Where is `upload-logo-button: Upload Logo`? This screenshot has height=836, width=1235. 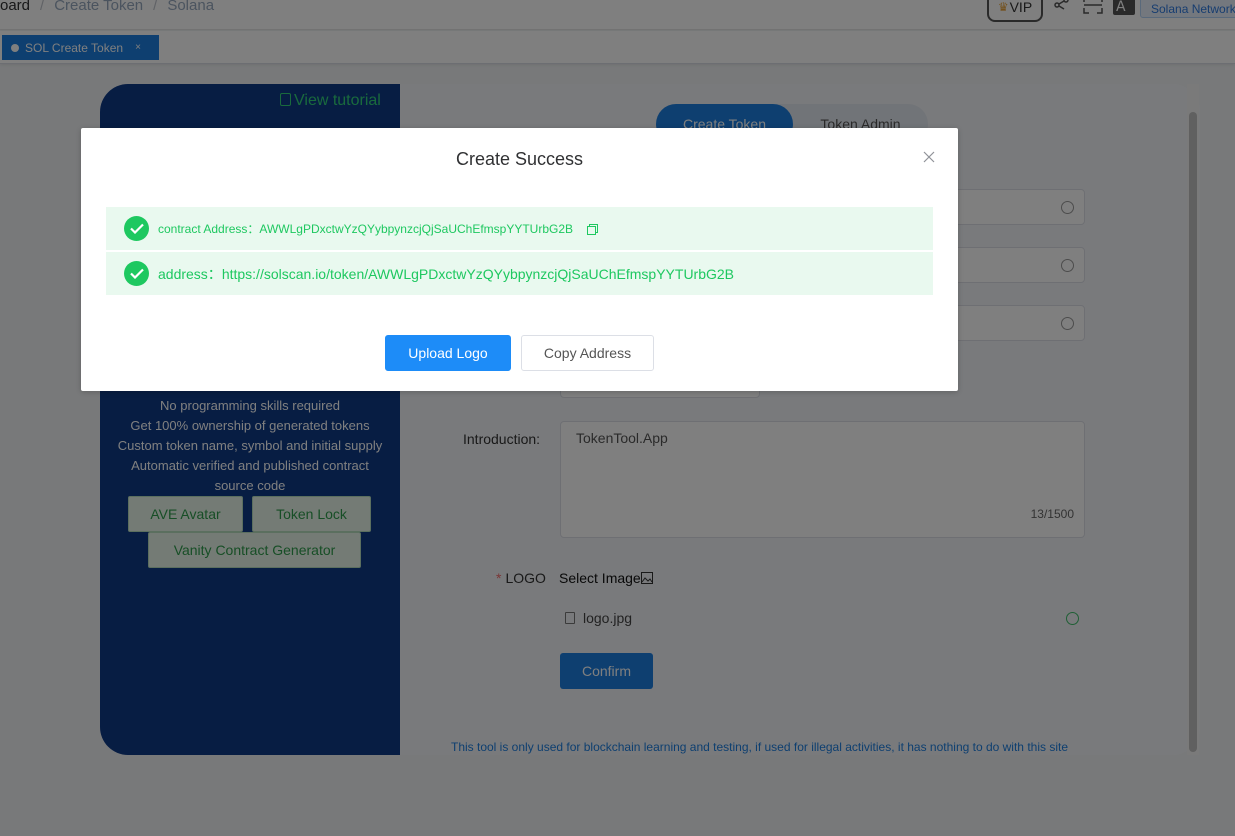 upload-logo-button: Upload Logo is located at coordinates (448, 353).